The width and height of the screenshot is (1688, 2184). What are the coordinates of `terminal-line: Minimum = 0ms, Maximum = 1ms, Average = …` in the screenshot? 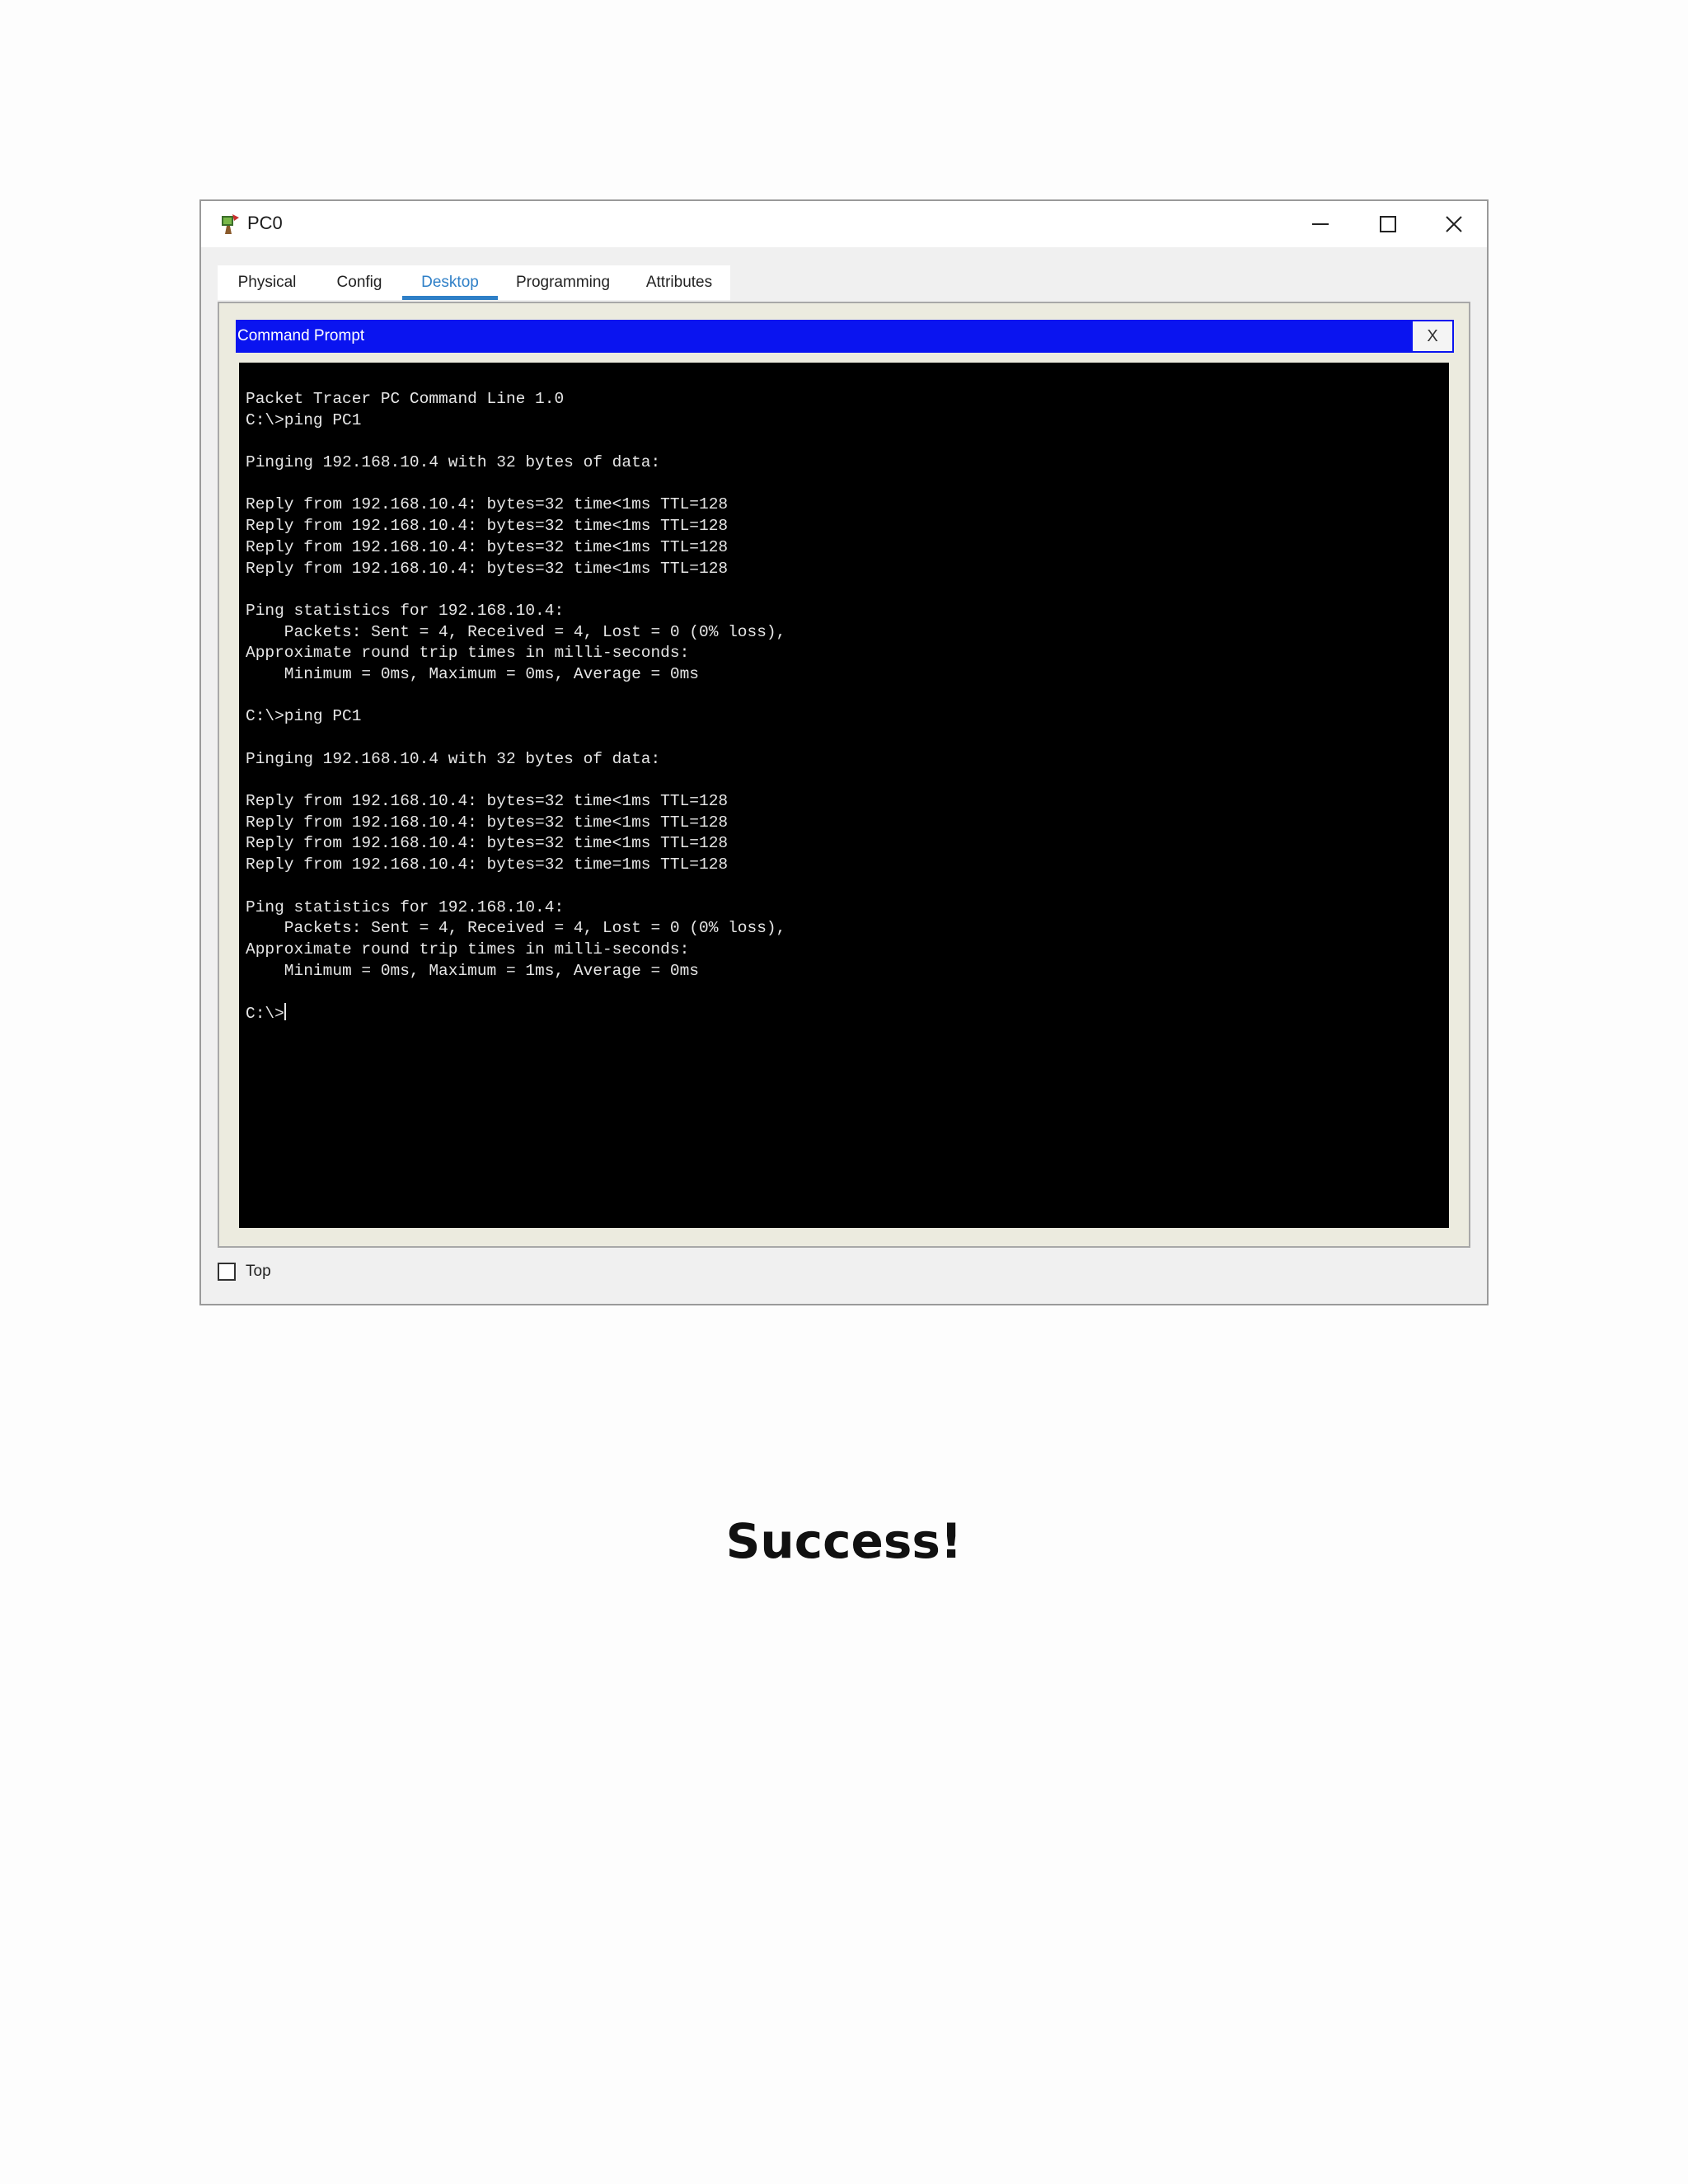 It's located at (472, 970).